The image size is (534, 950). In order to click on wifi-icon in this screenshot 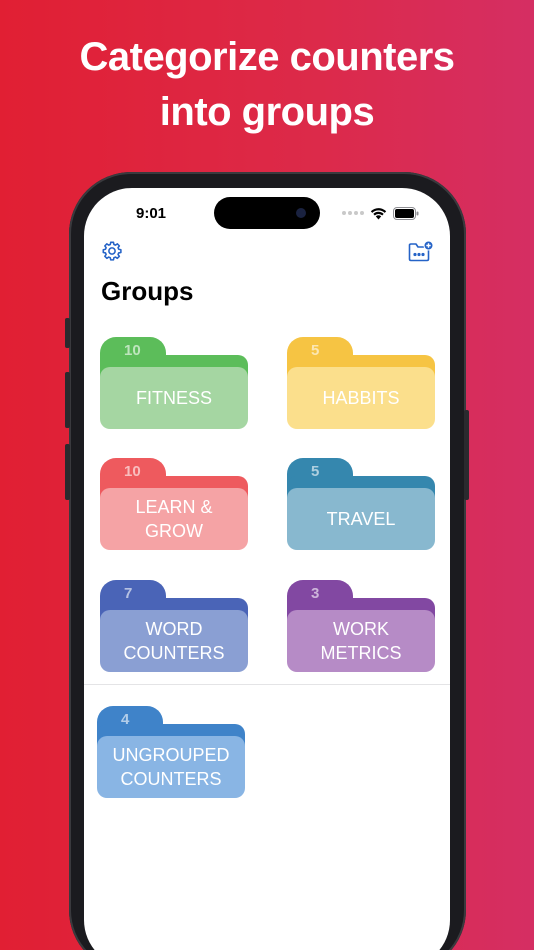, I will do `click(378, 213)`.